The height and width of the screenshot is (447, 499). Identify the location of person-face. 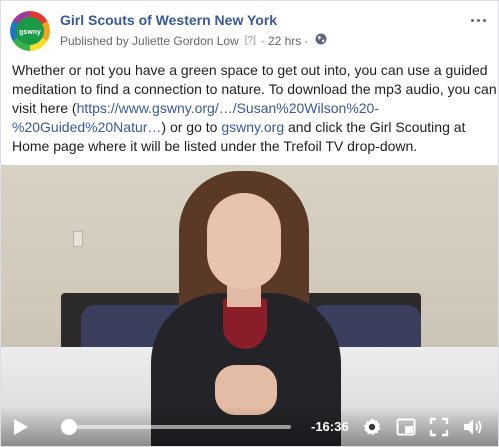
(244, 241).